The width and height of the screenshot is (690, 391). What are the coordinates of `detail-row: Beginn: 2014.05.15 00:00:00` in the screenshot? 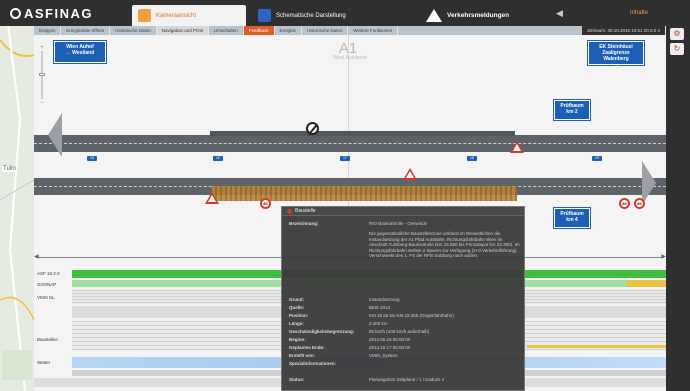 It's located at (405, 340).